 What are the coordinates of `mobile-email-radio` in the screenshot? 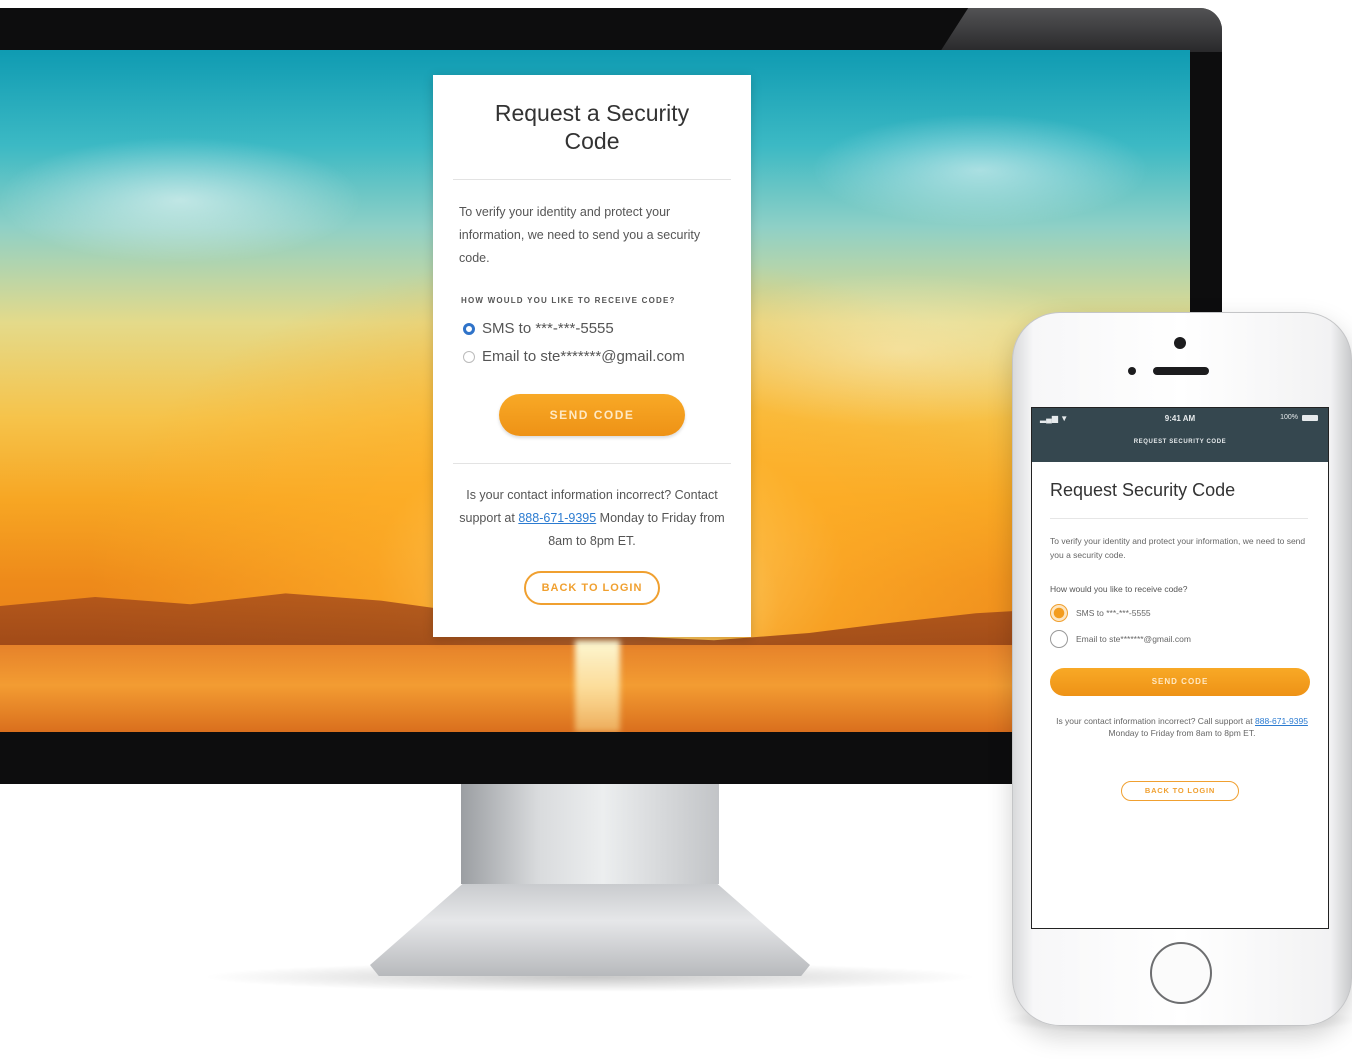 It's located at (1059, 639).